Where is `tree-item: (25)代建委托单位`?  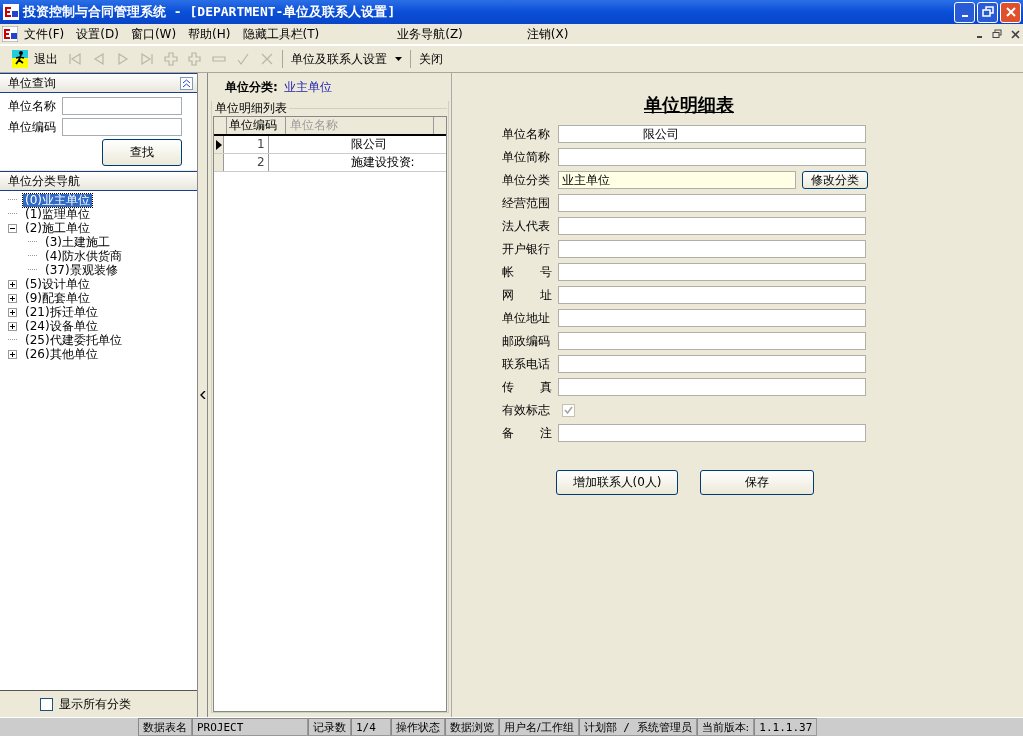
tree-item: (25)代建委托单位 is located at coordinates (73, 340).